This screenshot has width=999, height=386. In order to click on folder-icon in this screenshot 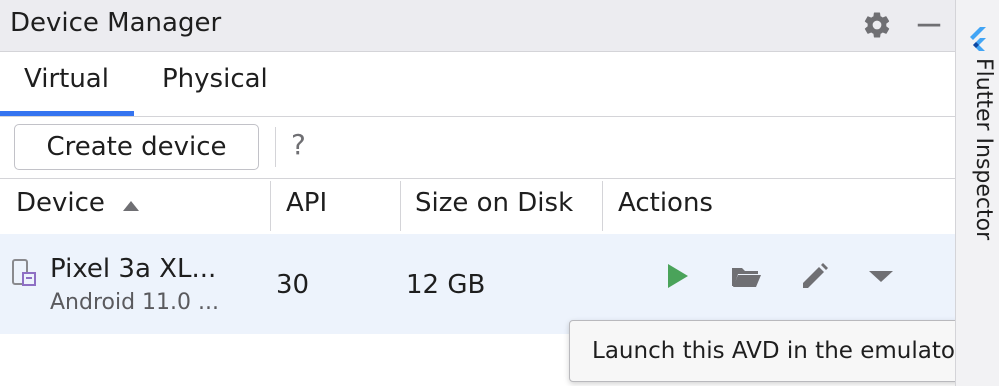, I will do `click(746, 276)`.